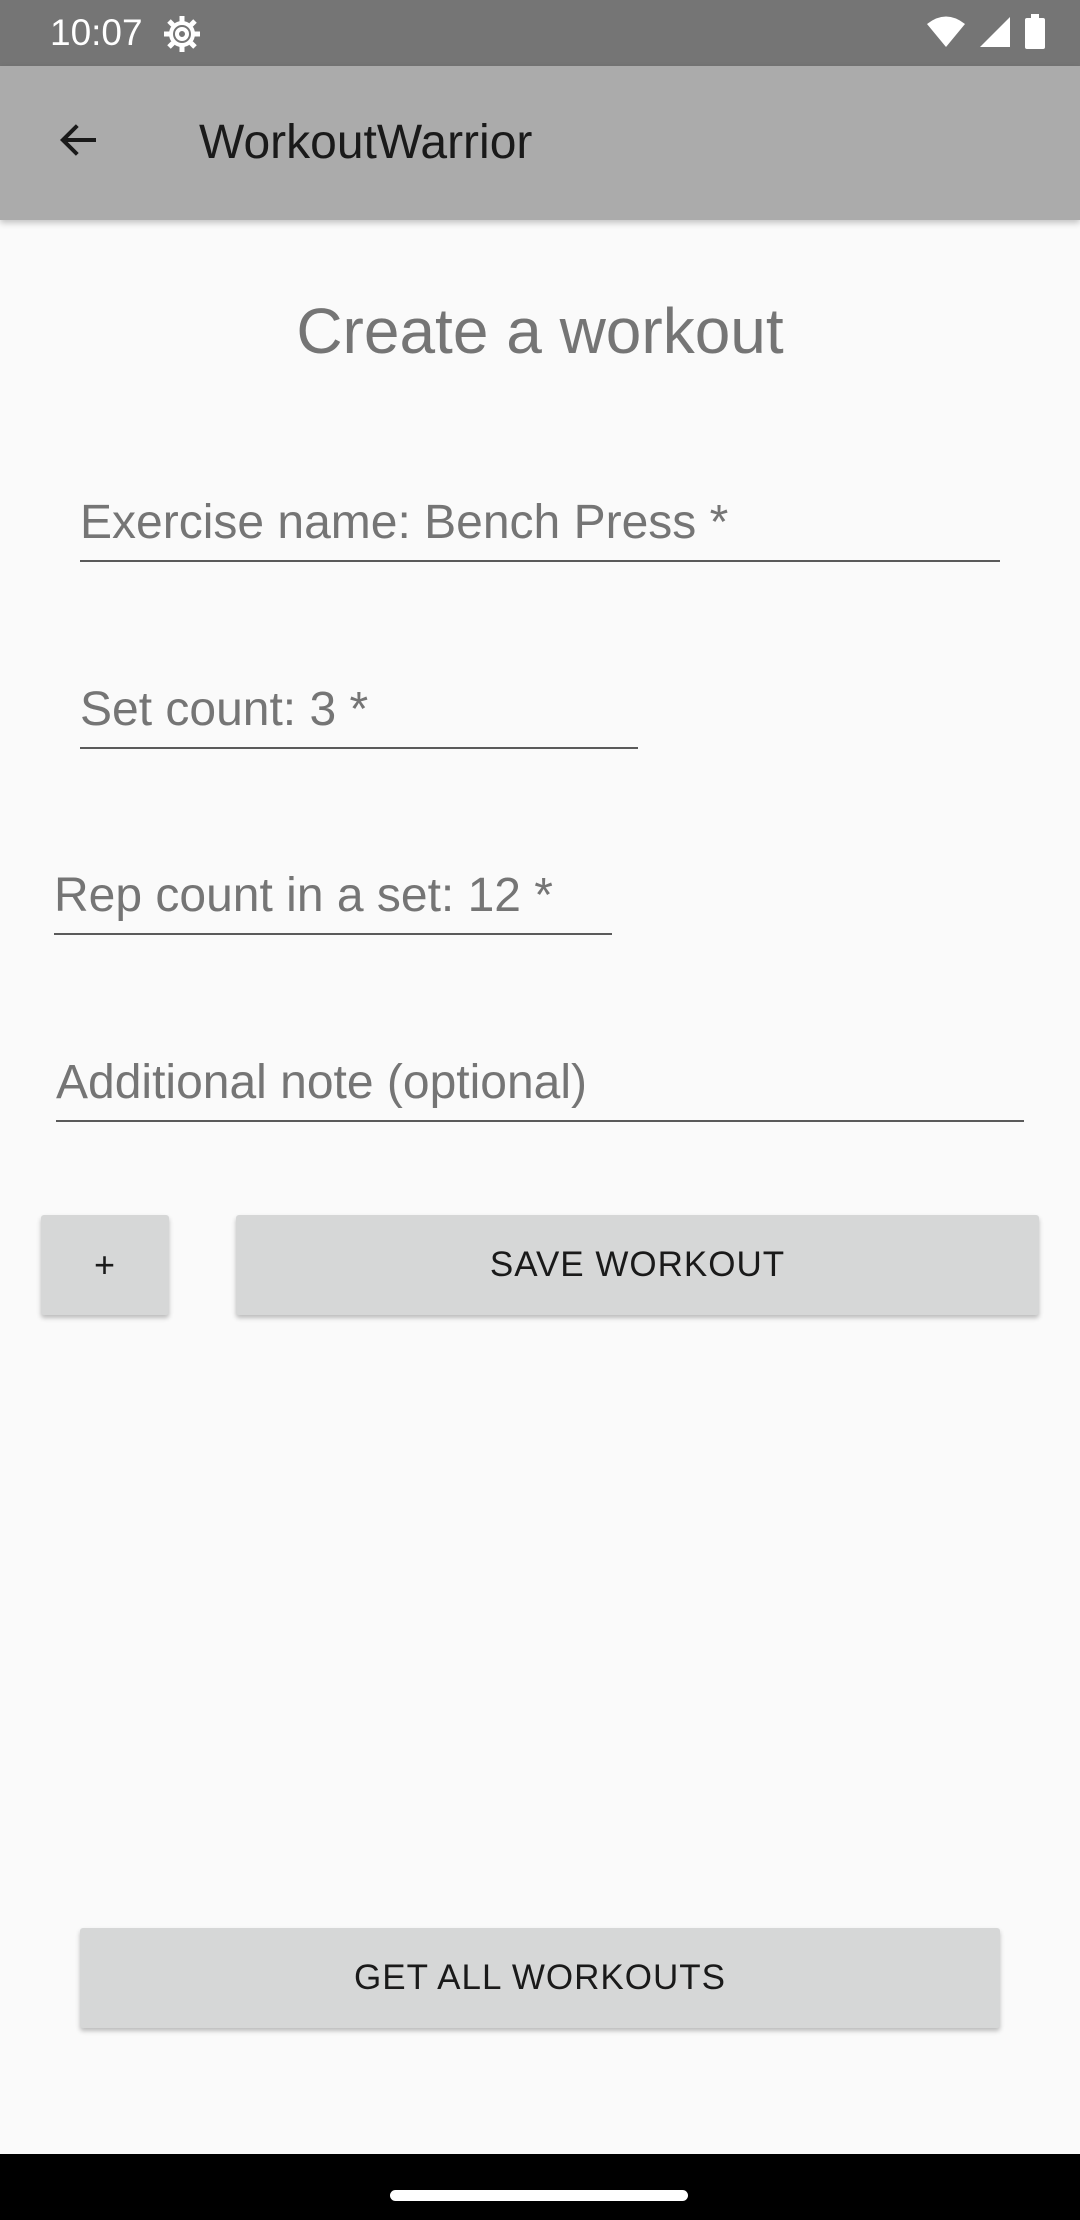 This screenshot has width=1080, height=2220. I want to click on arrow-back-icon, so click(78, 142).